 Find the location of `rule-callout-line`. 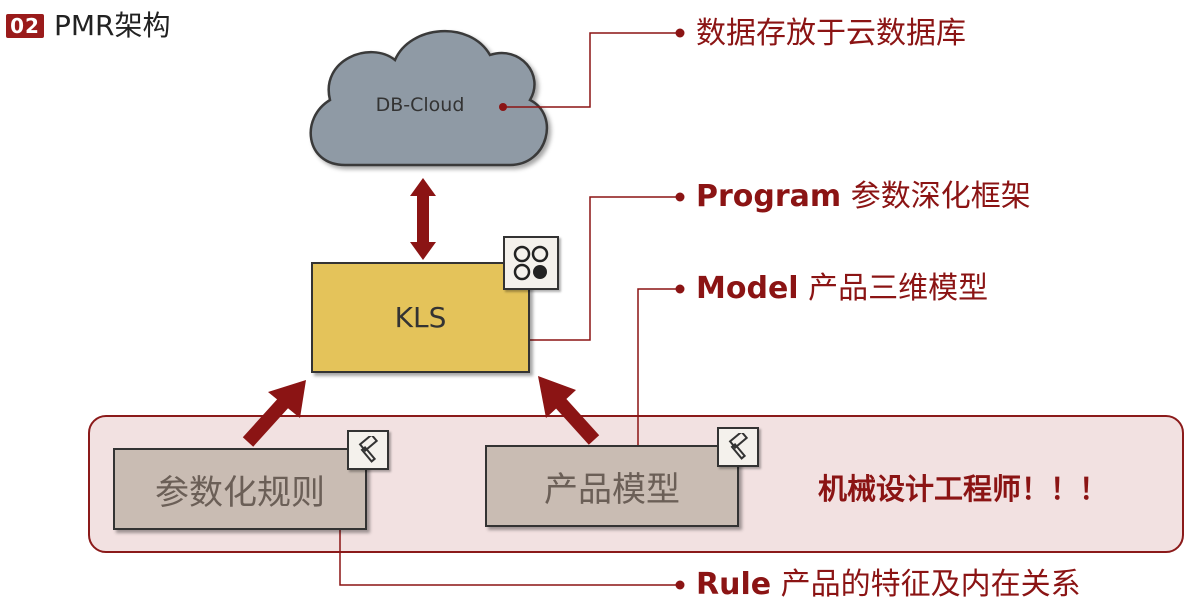

rule-callout-line is located at coordinates (509, 553).